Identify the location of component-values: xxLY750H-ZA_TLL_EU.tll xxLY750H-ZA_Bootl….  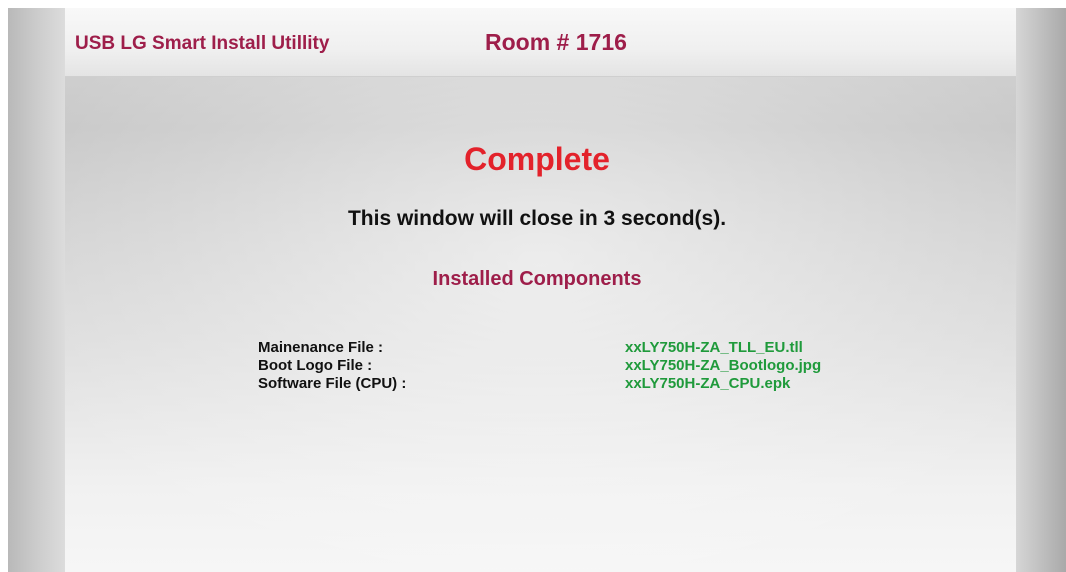
(723, 366).